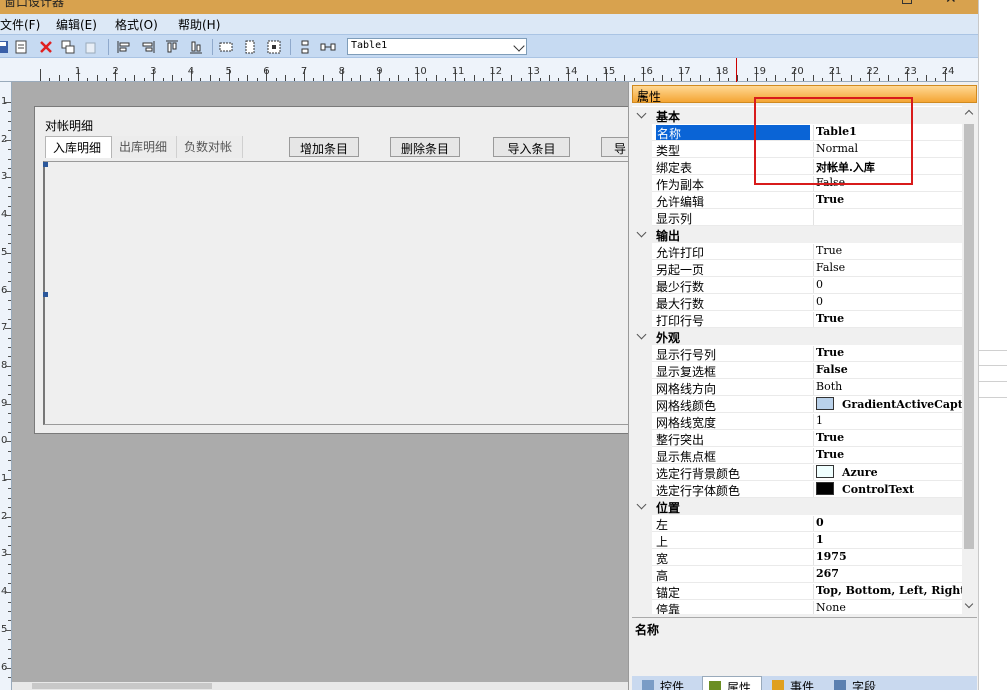 The width and height of the screenshot is (1007, 690). What do you see at coordinates (797, 387) in the screenshot?
I see `property-row: 网格线方向 Both` at bounding box center [797, 387].